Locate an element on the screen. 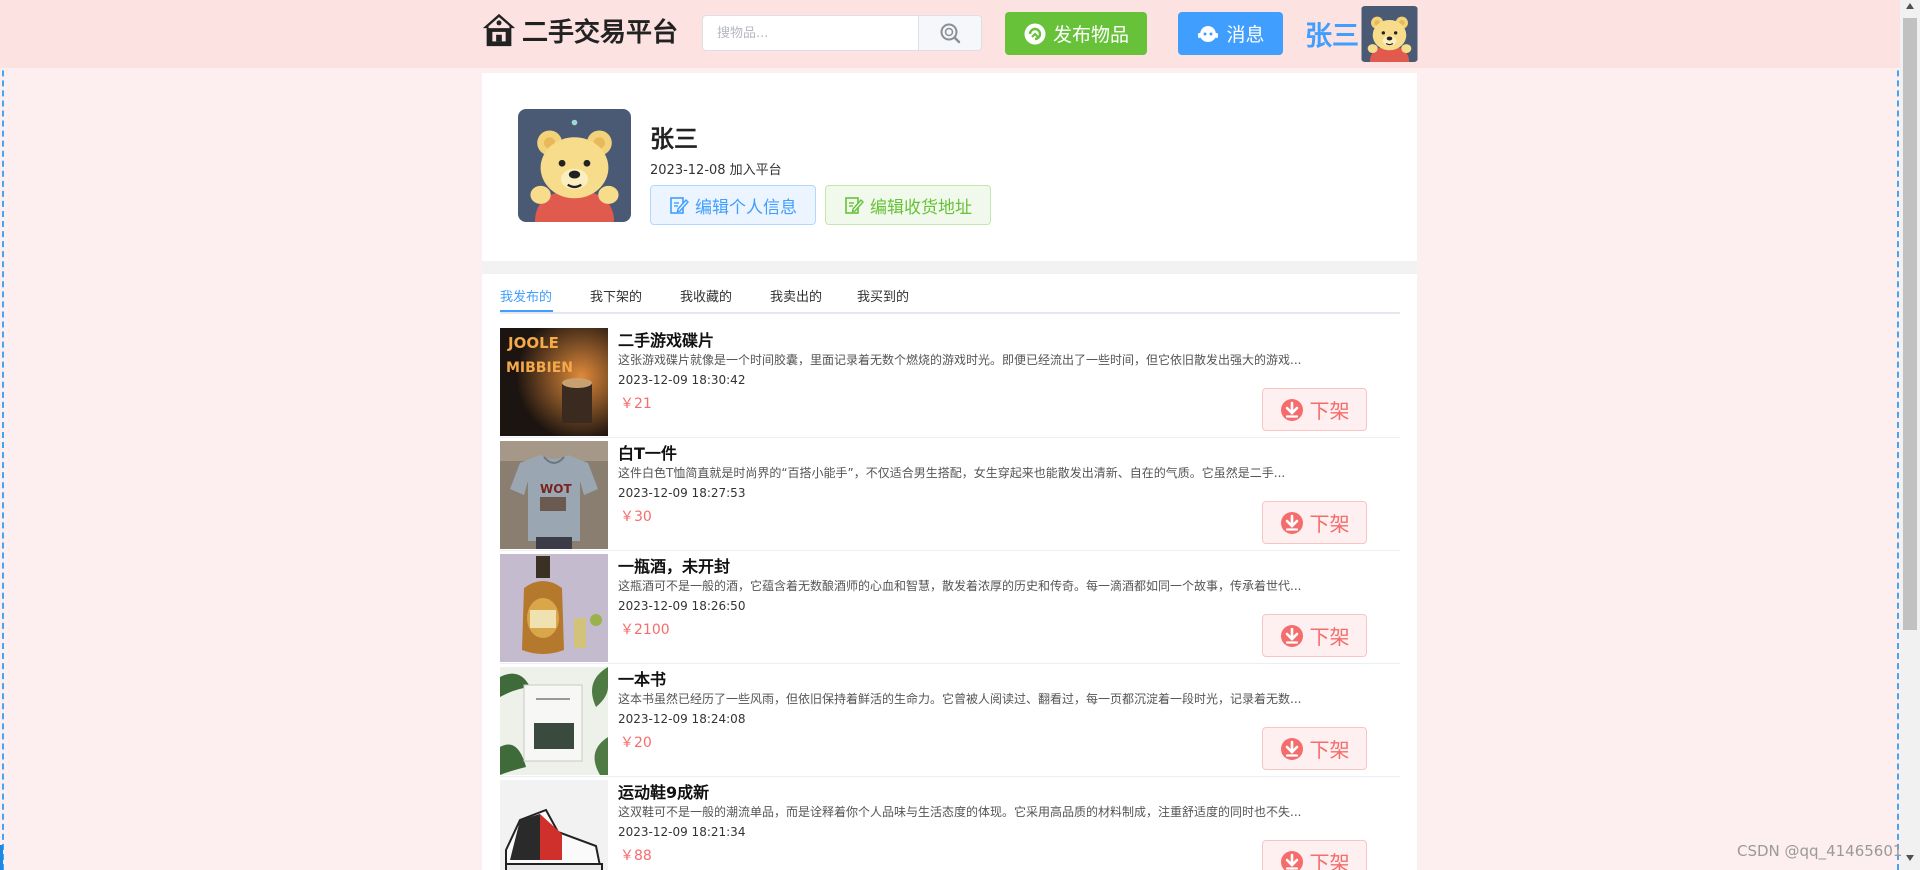 The image size is (1920, 870). site-title: 二手交易平台 is located at coordinates (600, 32).